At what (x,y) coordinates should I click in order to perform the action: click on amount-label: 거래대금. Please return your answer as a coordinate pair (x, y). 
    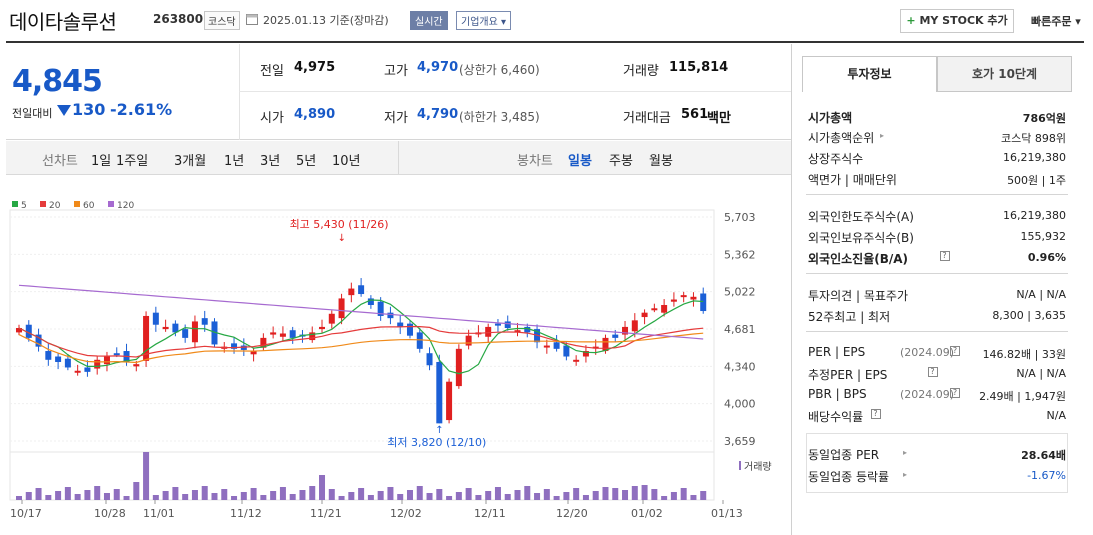
    Looking at the image, I should click on (647, 118).